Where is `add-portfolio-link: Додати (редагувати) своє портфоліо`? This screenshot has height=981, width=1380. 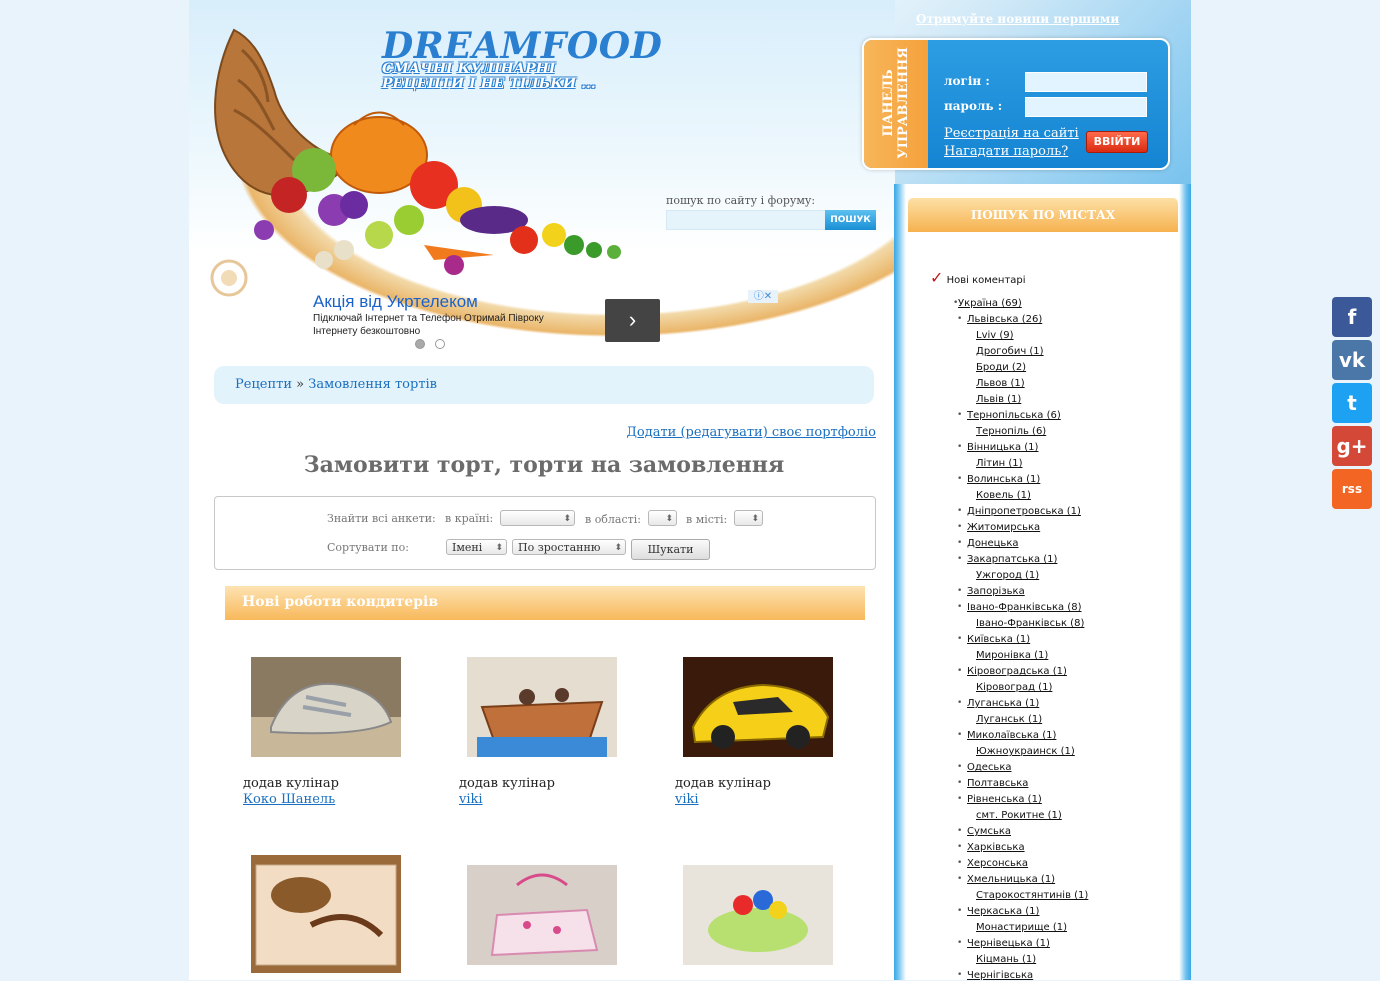 add-portfolio-link: Додати (редагувати) своє портфоліо is located at coordinates (751, 432).